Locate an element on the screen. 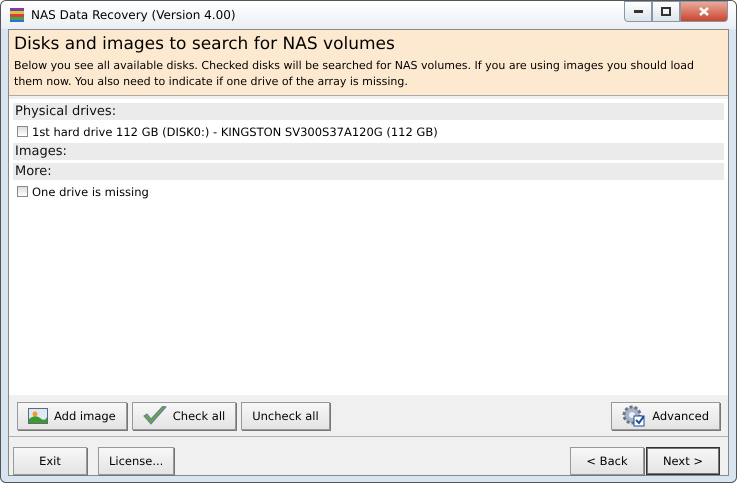 Image resolution: width=737 pixels, height=483 pixels. section-header: Images: is located at coordinates (368, 151).